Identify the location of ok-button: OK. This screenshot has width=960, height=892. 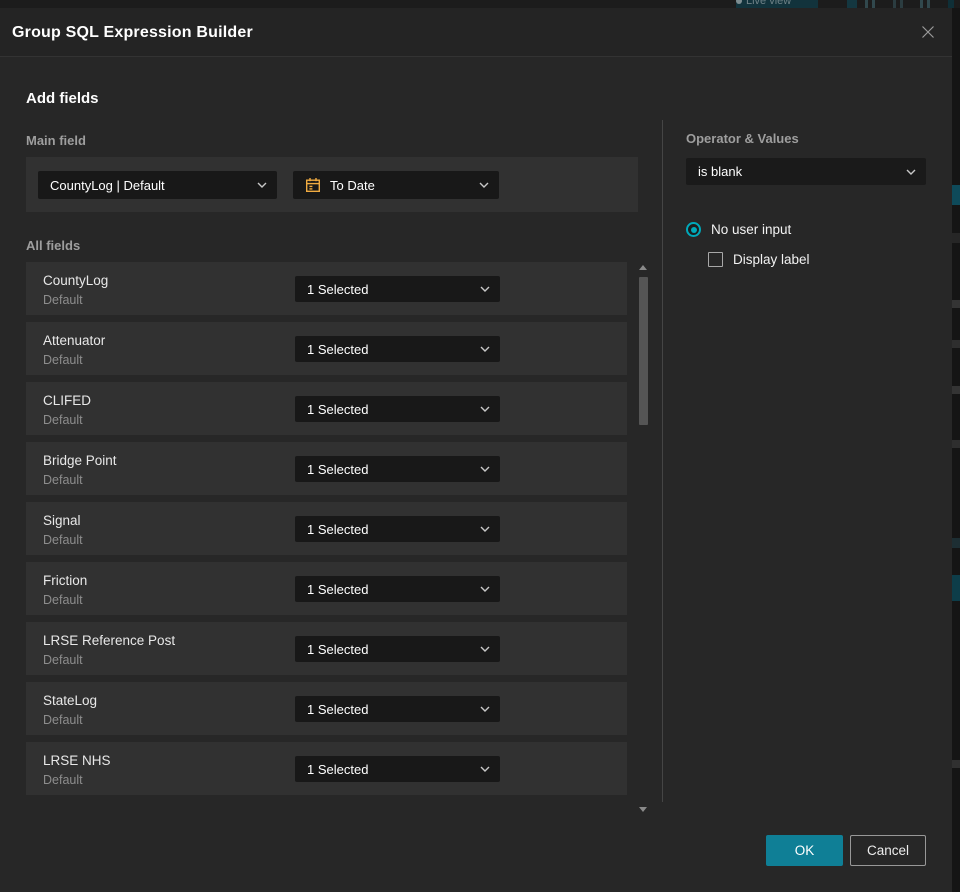
(804, 850).